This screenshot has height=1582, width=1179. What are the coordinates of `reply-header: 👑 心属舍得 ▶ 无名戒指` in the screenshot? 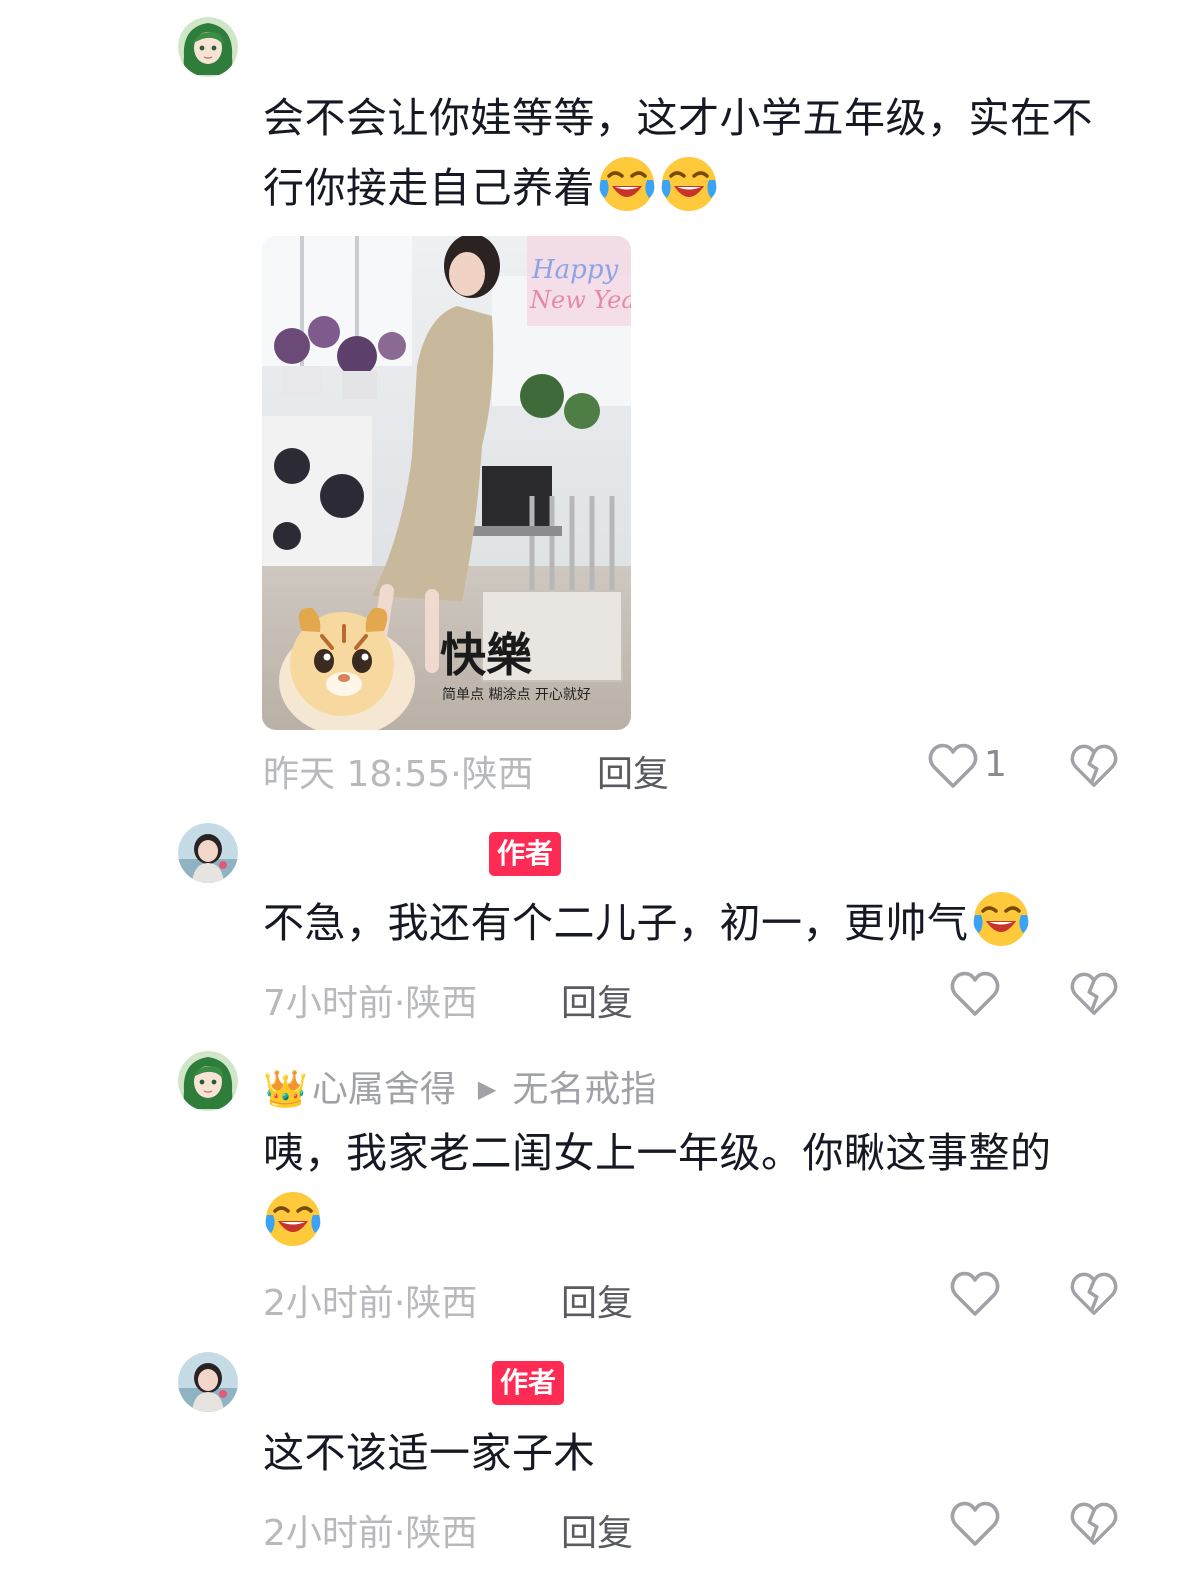 It's located at (459, 1086).